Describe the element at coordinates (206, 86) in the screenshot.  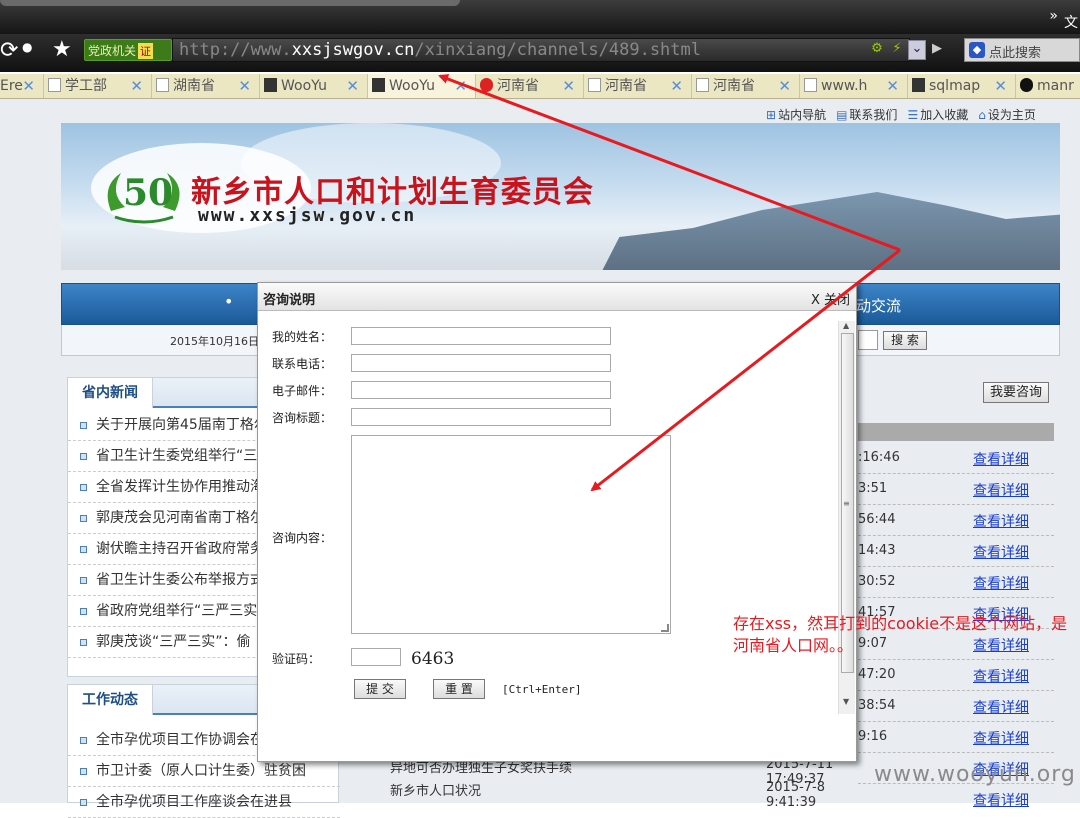
I see `tab-2: 湖南省 ✕` at that location.